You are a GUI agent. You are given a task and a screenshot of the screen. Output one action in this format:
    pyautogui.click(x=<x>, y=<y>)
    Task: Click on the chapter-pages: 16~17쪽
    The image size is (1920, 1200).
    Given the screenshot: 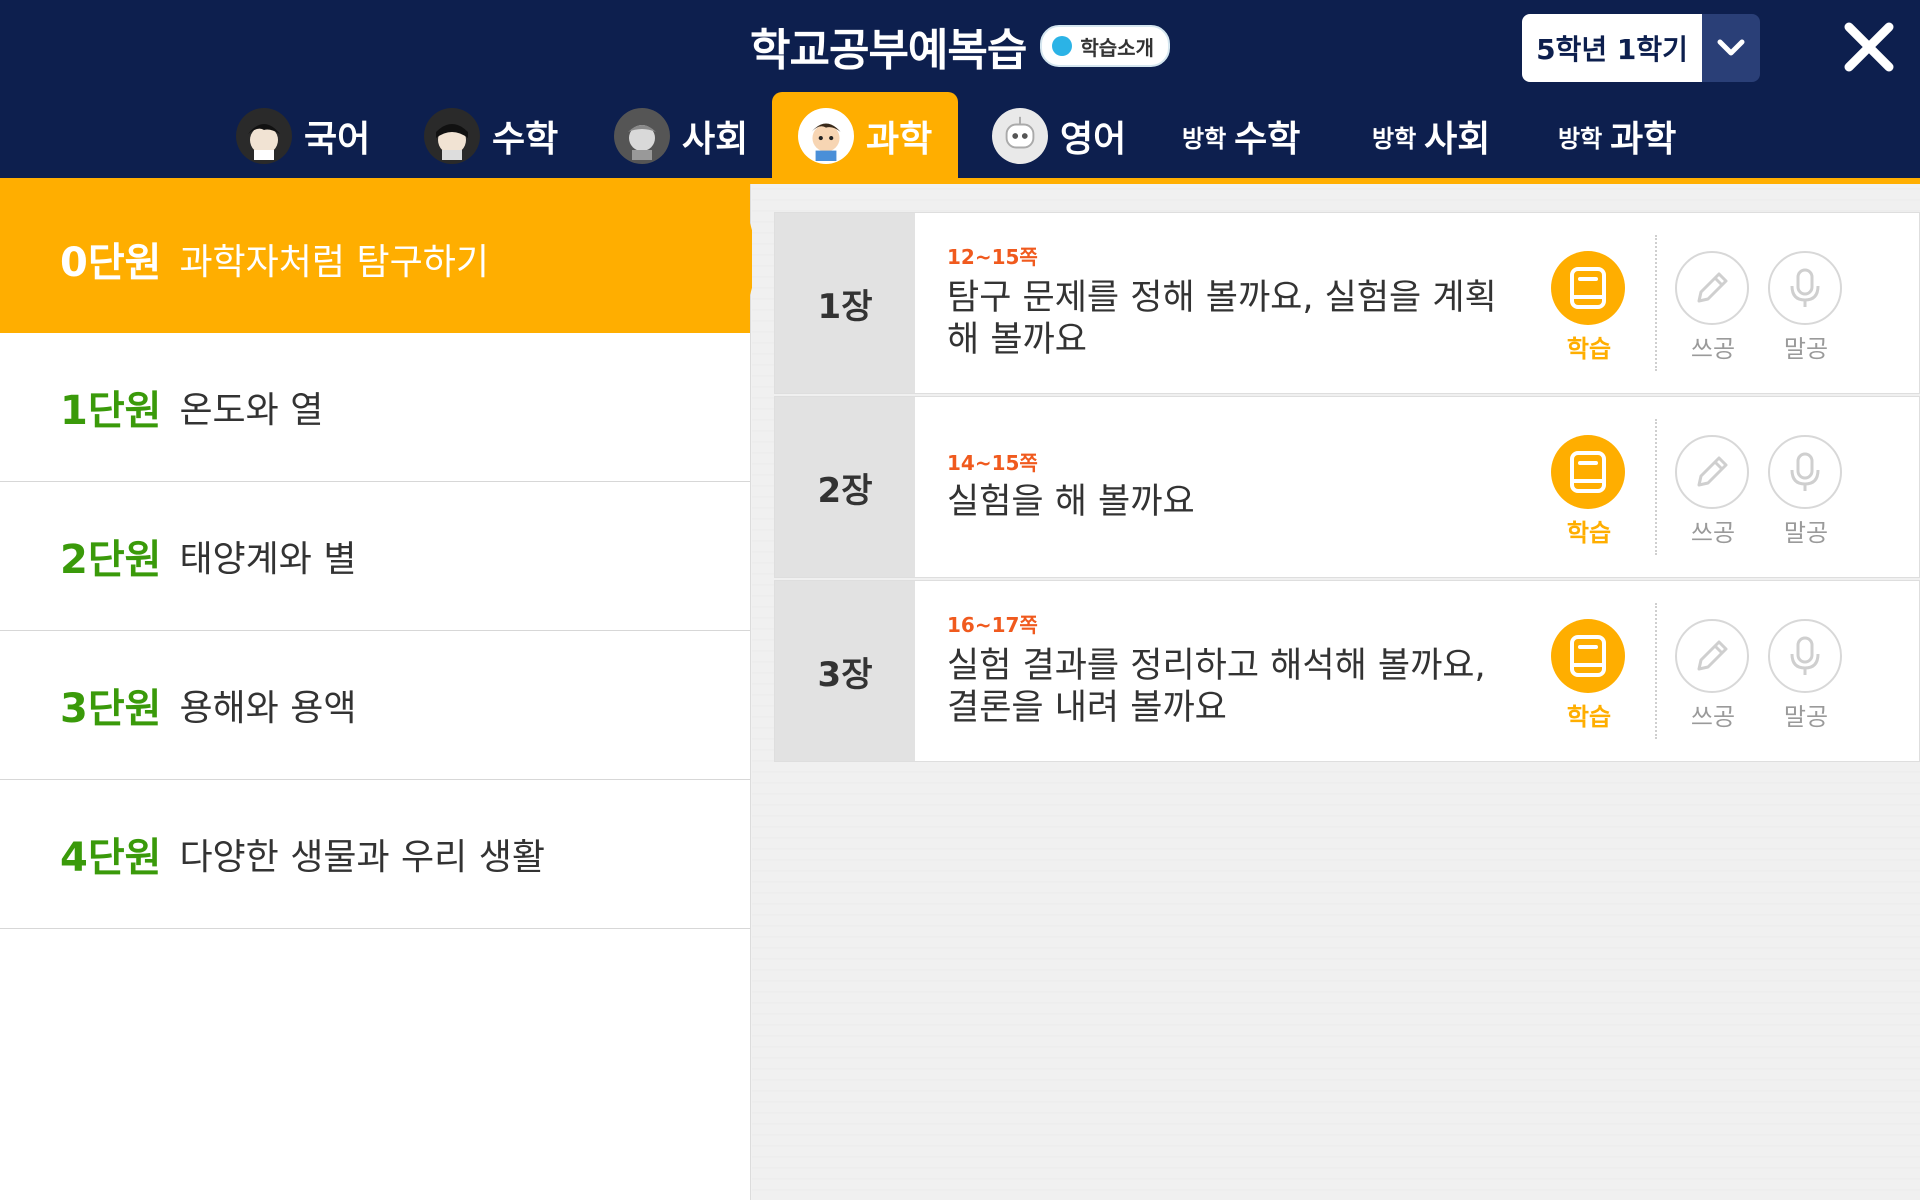 What is the action you would take?
    pyautogui.click(x=992, y=625)
    